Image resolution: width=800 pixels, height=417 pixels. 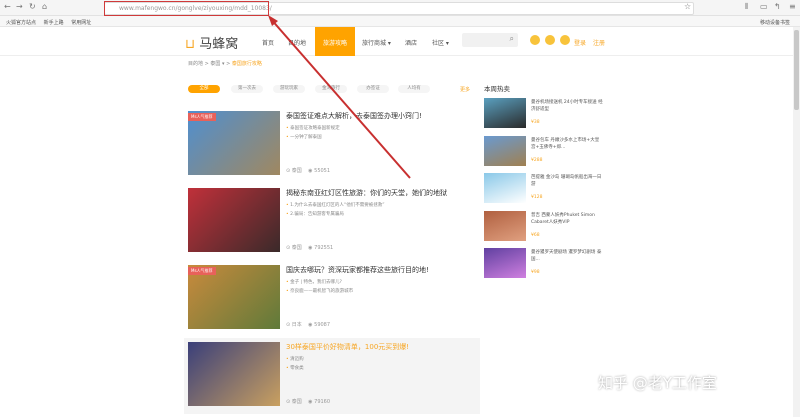 What do you see at coordinates (295, 368) in the screenshot?
I see `article-bullet: 零食类` at bounding box center [295, 368].